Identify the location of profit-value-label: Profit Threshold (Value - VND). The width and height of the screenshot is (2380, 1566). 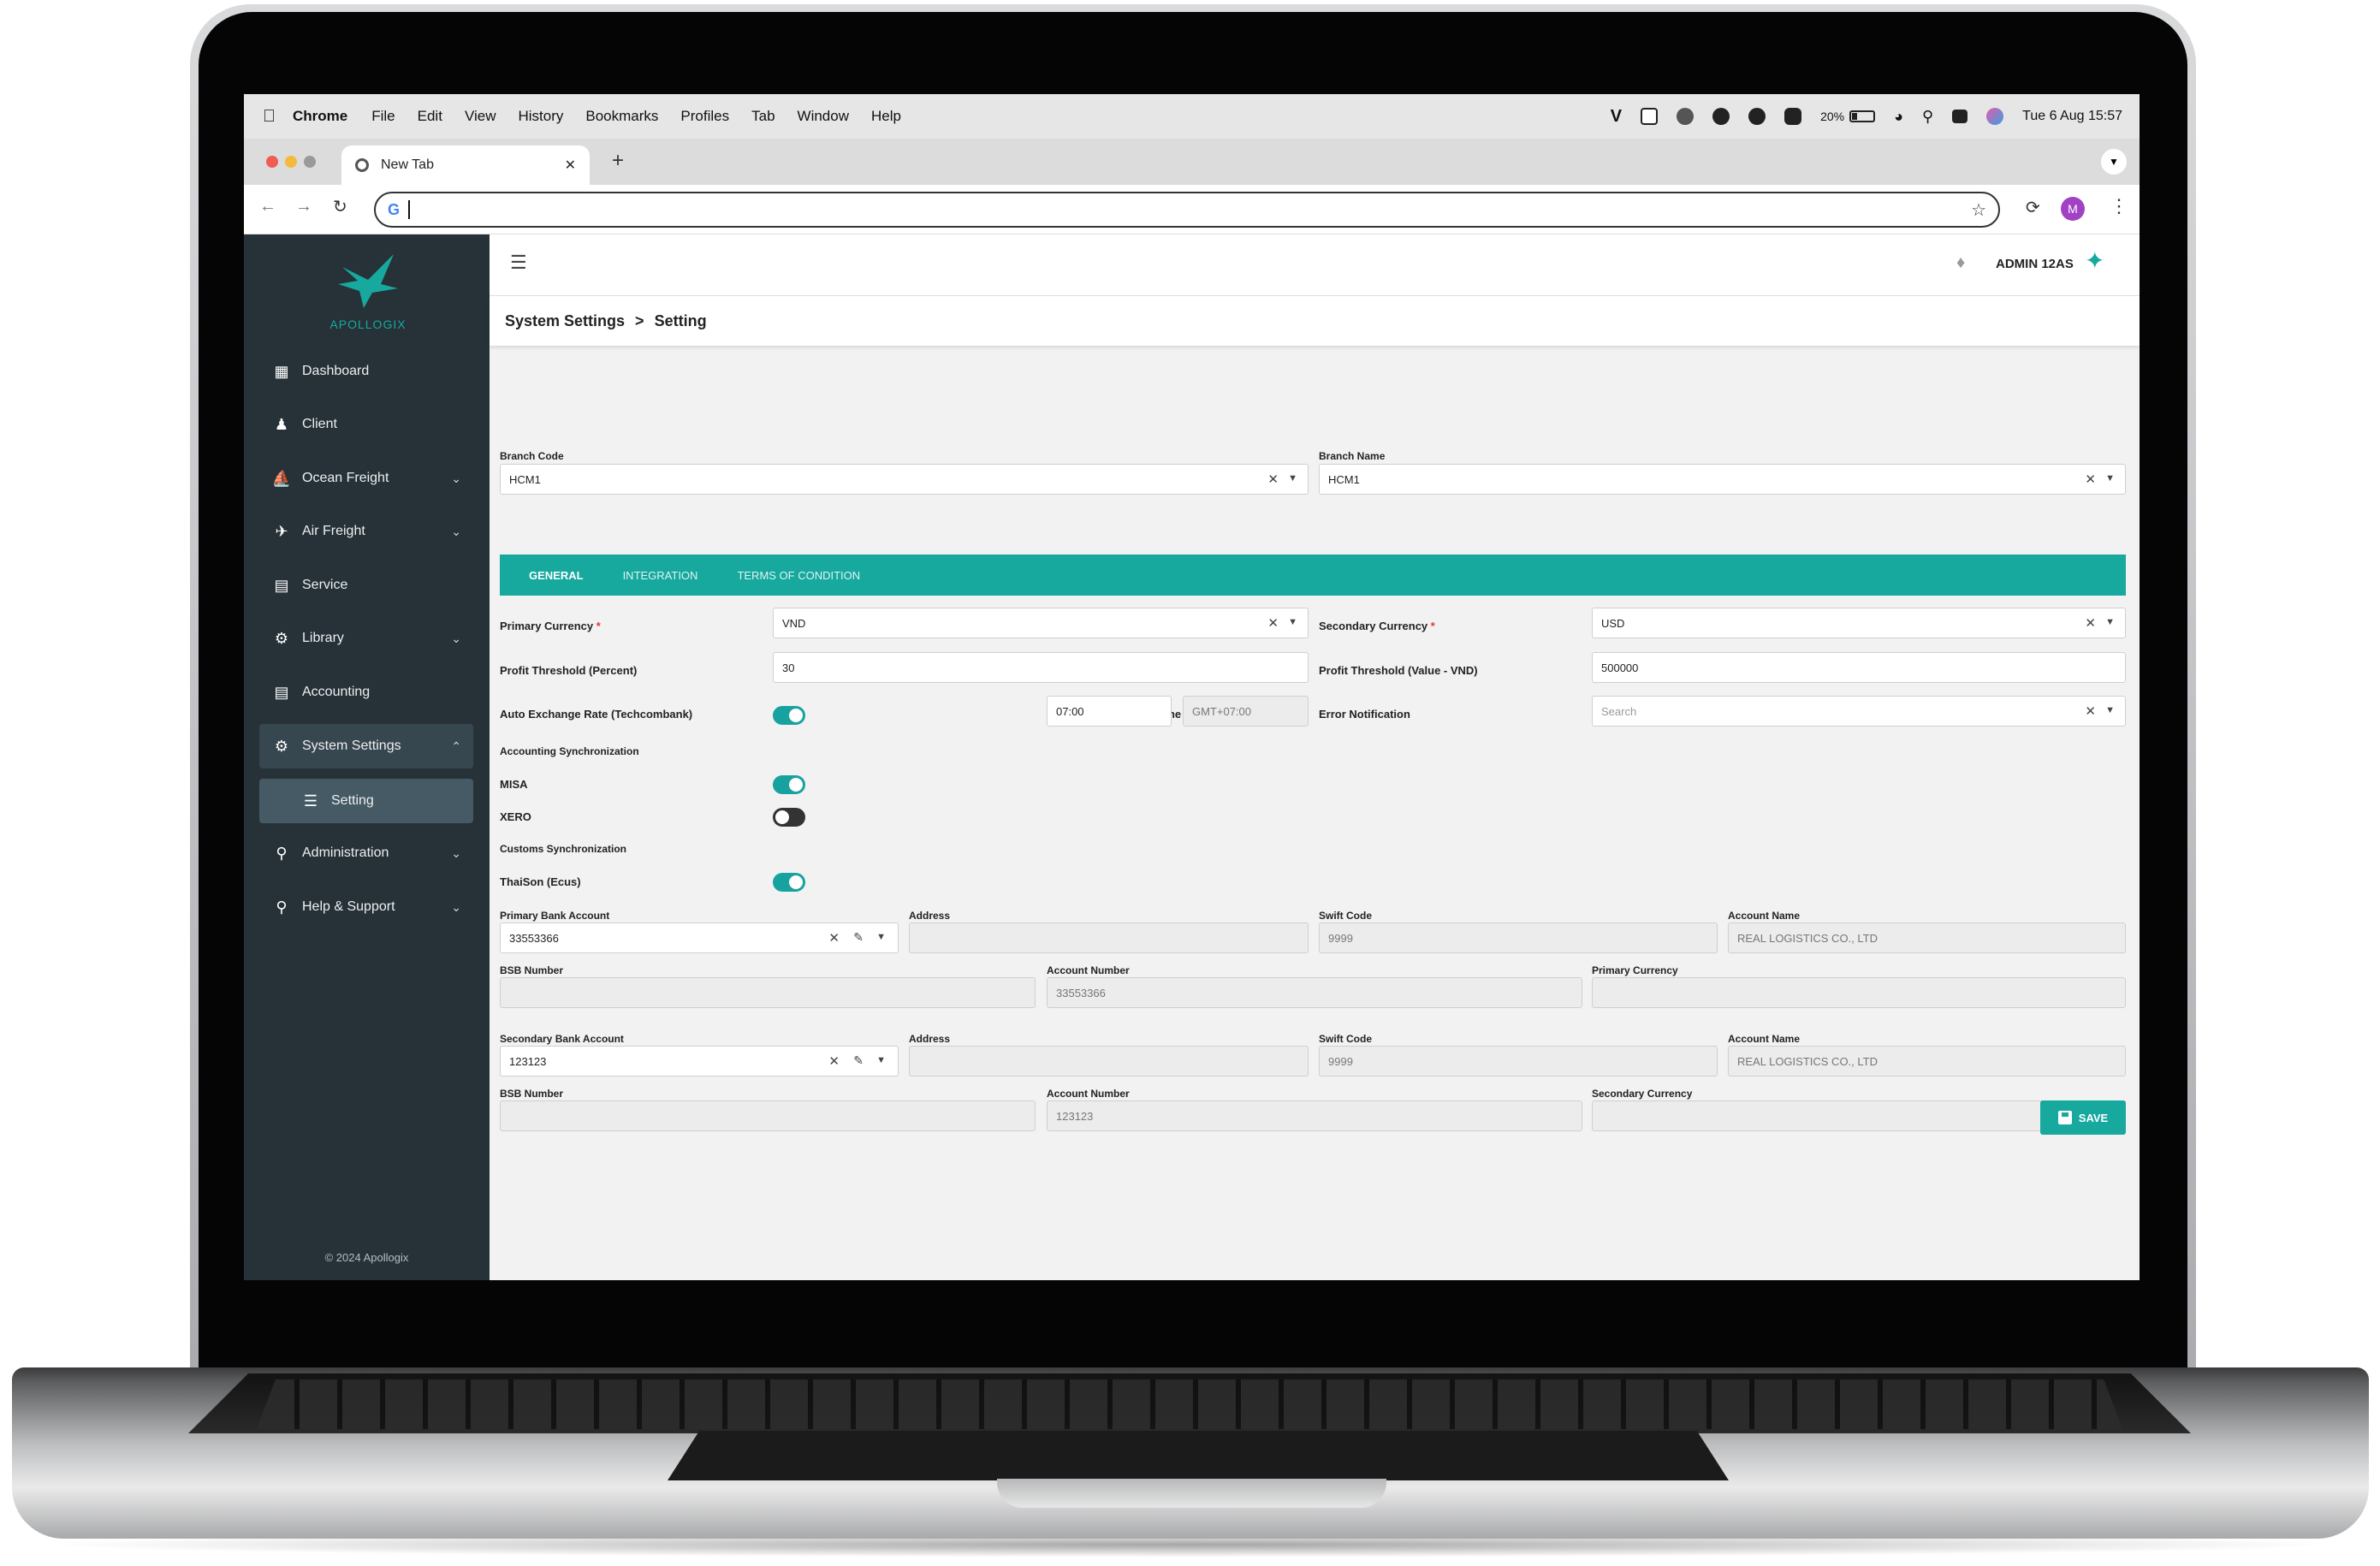
(1398, 670).